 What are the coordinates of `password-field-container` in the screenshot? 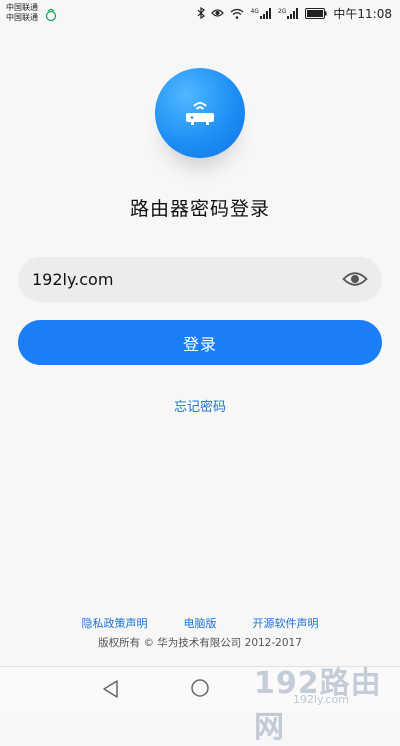 It's located at (200, 279).